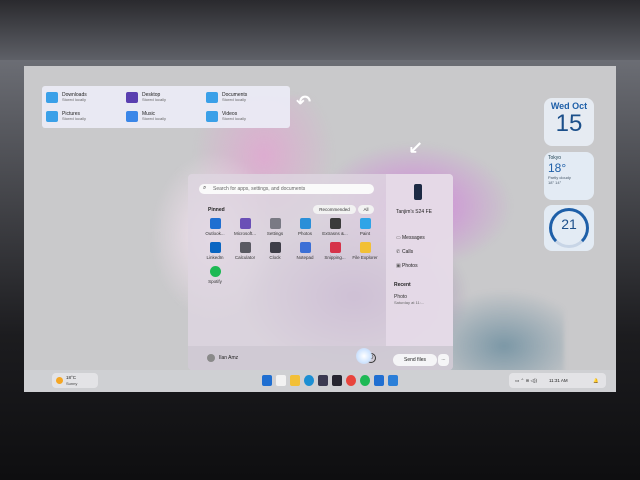  I want to click on calendar-day: 15, so click(569, 123).